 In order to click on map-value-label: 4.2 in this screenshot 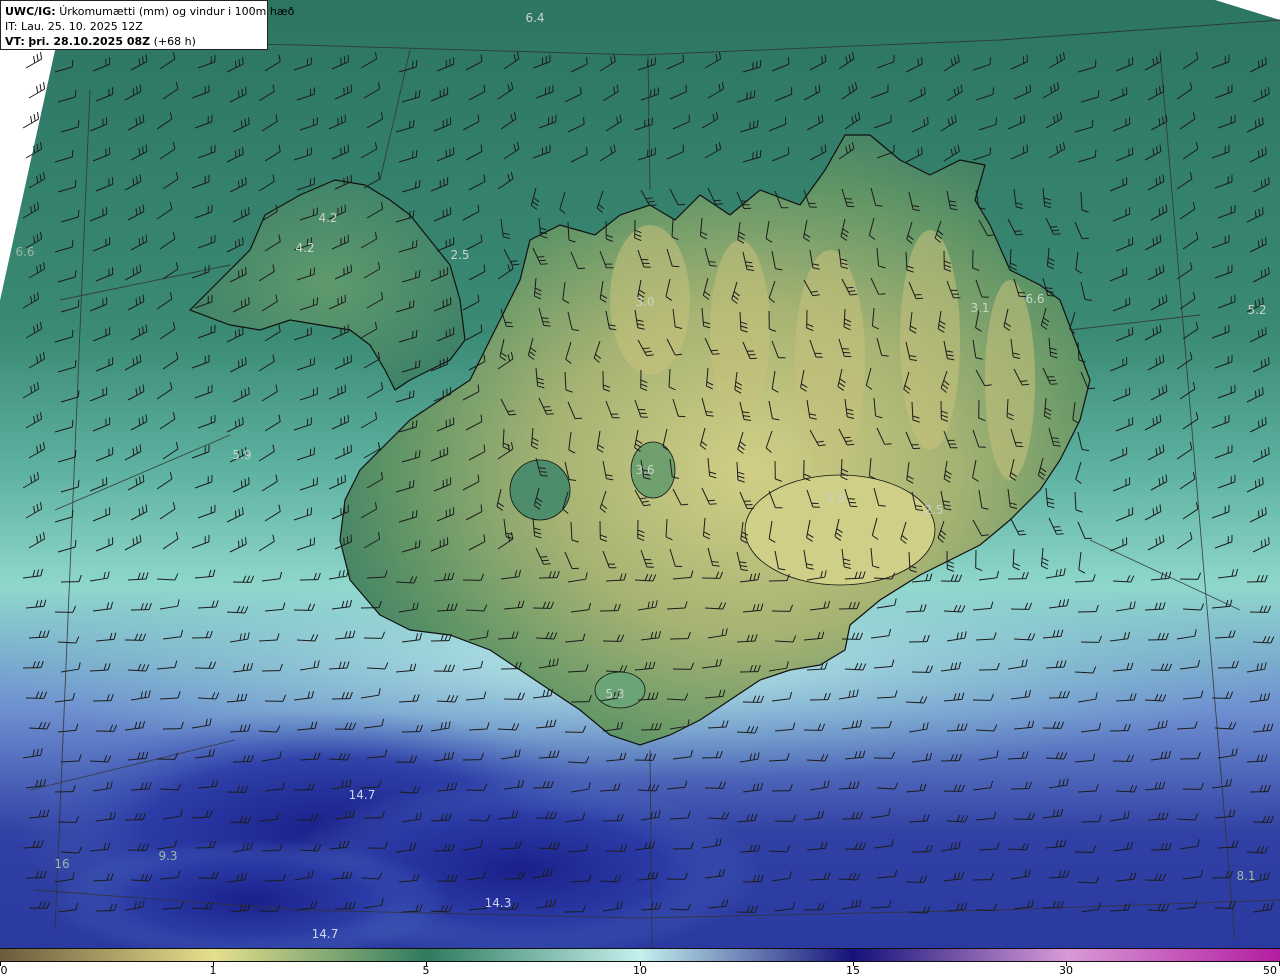, I will do `click(328, 218)`.